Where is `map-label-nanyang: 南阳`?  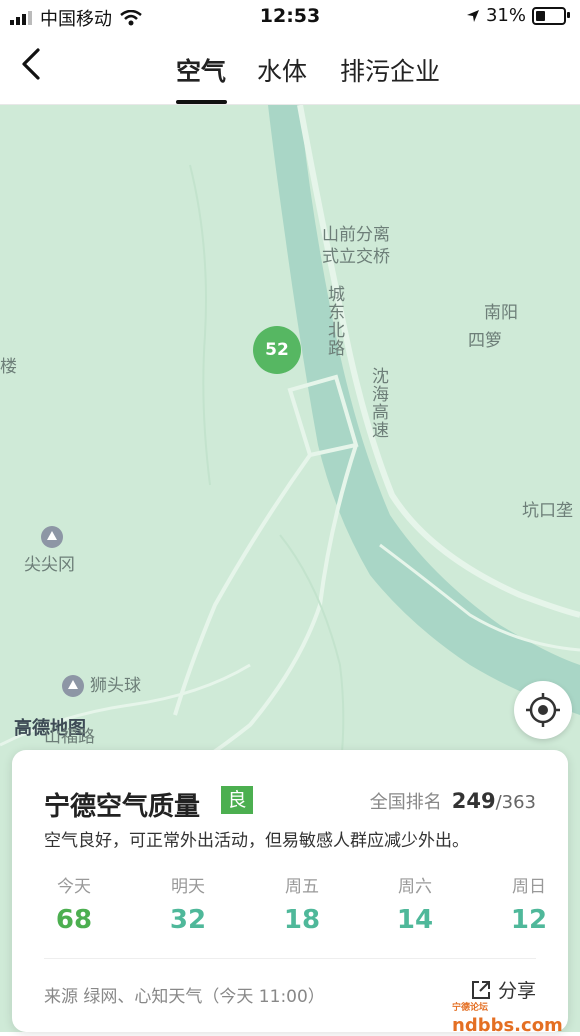
map-label-nanyang: 南阳 is located at coordinates (501, 313).